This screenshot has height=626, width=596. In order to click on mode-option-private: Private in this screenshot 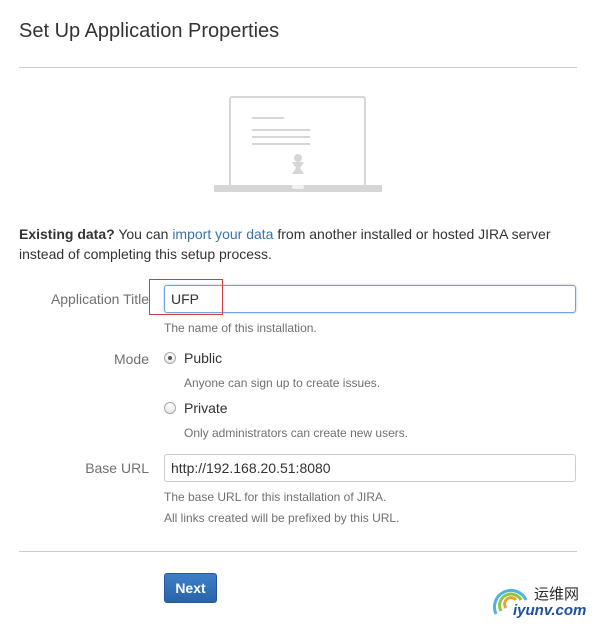, I will do `click(196, 408)`.